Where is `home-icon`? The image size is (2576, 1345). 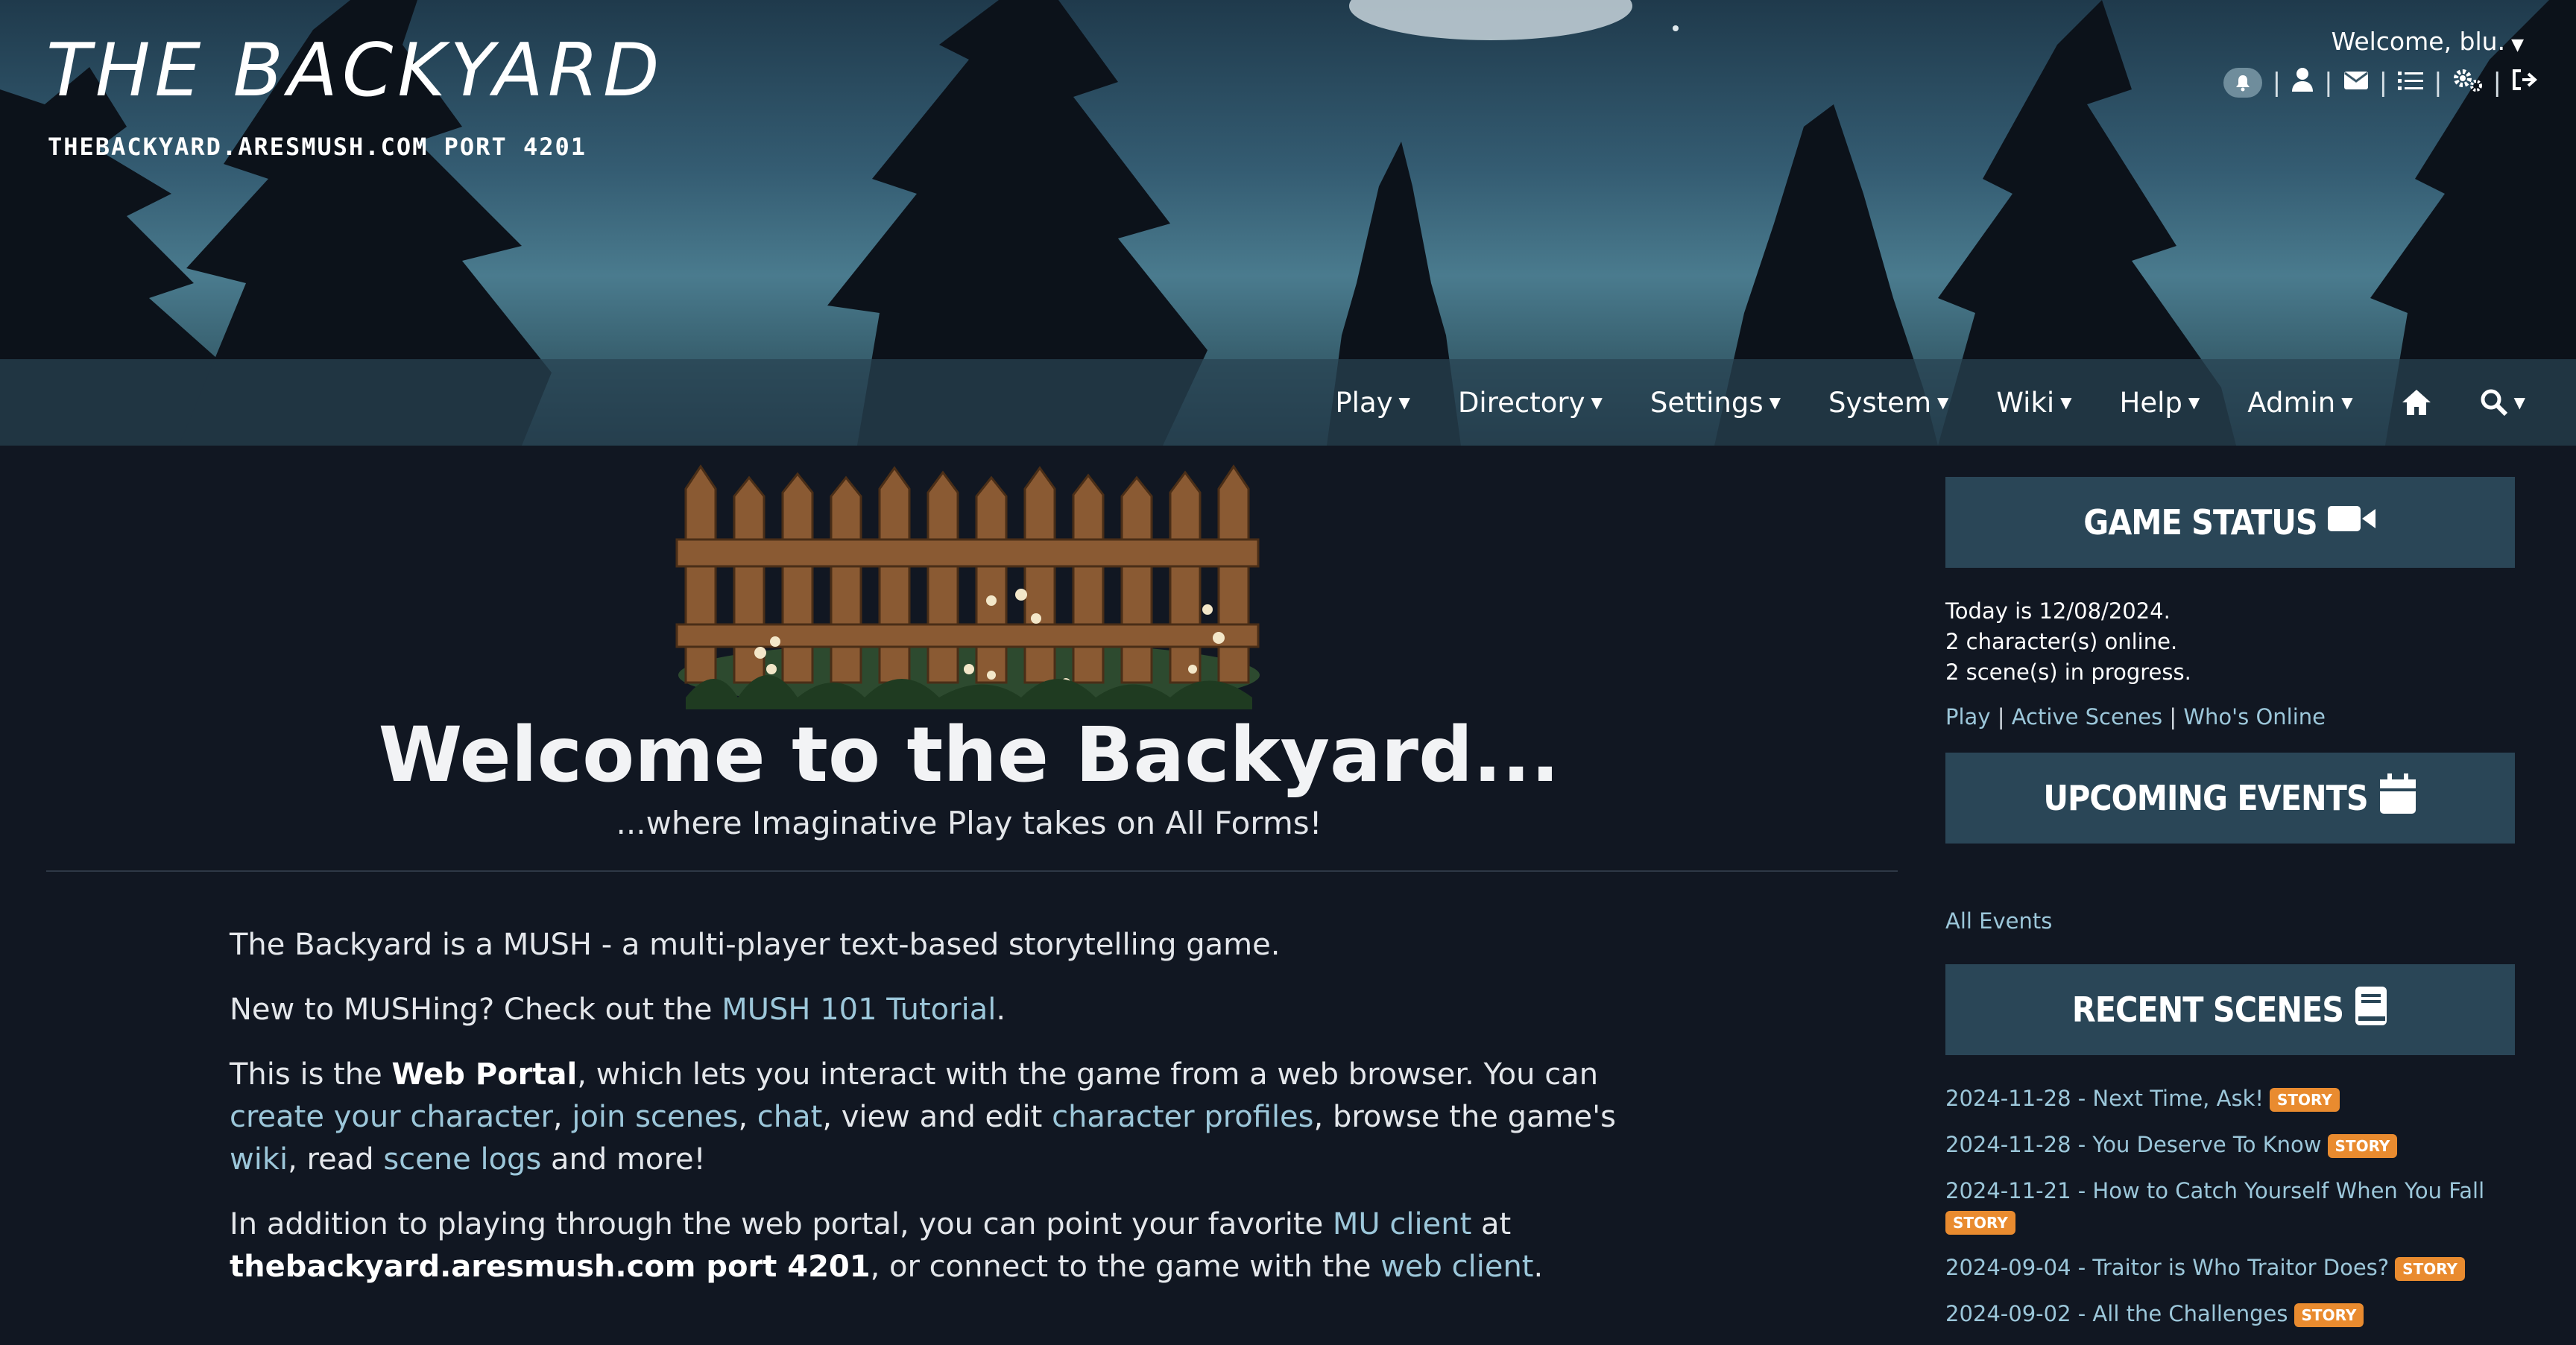
home-icon is located at coordinates (2416, 402).